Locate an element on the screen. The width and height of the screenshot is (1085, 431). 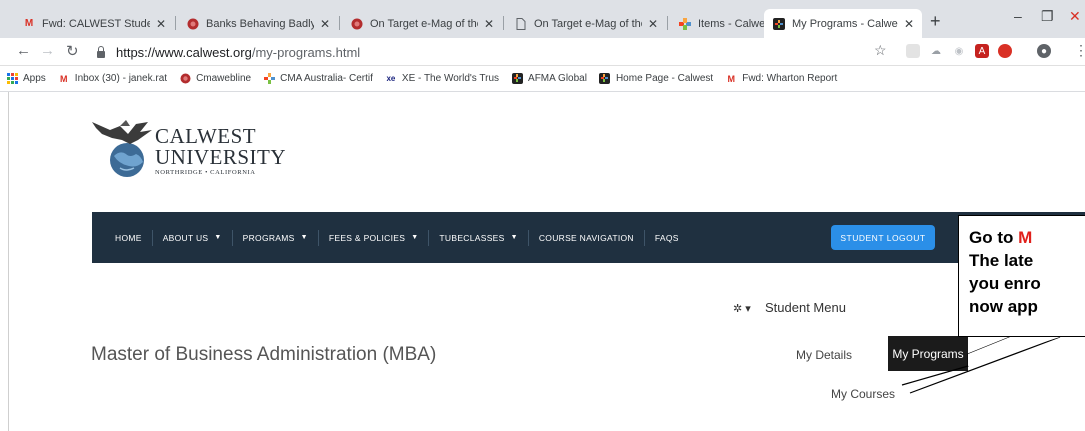
bookmark-label: CMA Australia- Certif is located at coordinates (326, 78).